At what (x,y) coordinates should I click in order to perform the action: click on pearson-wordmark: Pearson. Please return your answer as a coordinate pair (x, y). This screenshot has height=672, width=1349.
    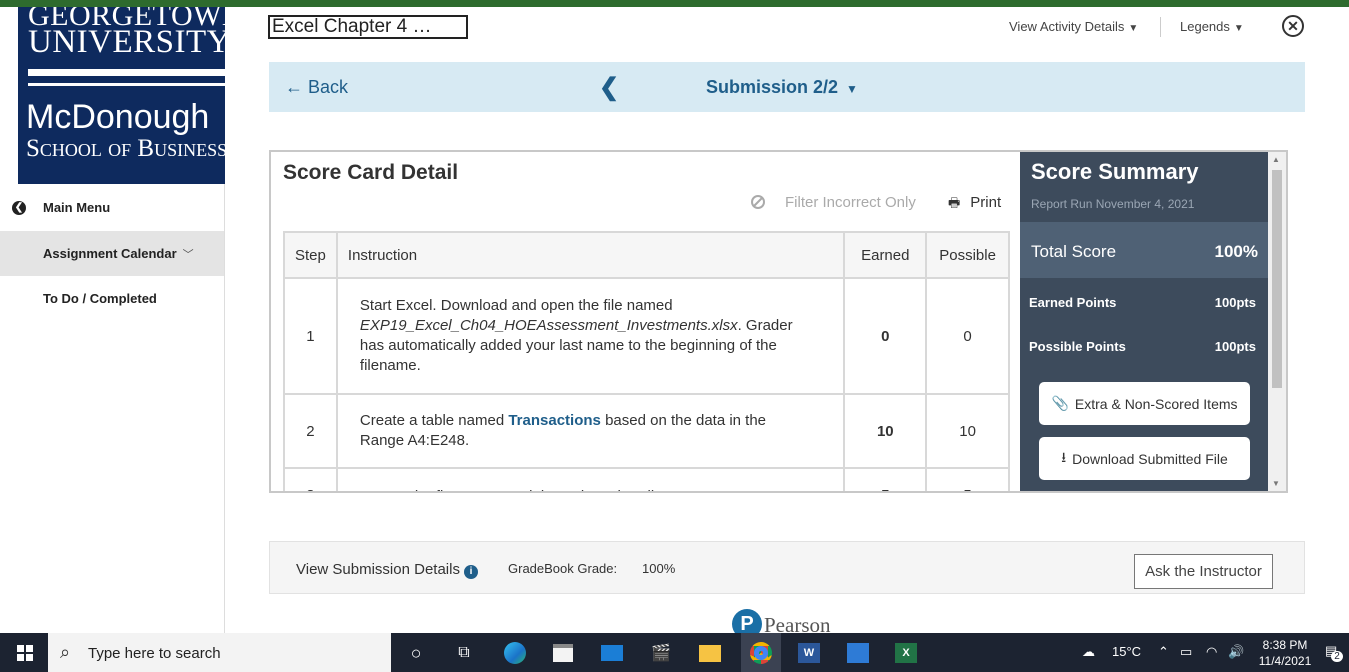
    Looking at the image, I should click on (797, 623).